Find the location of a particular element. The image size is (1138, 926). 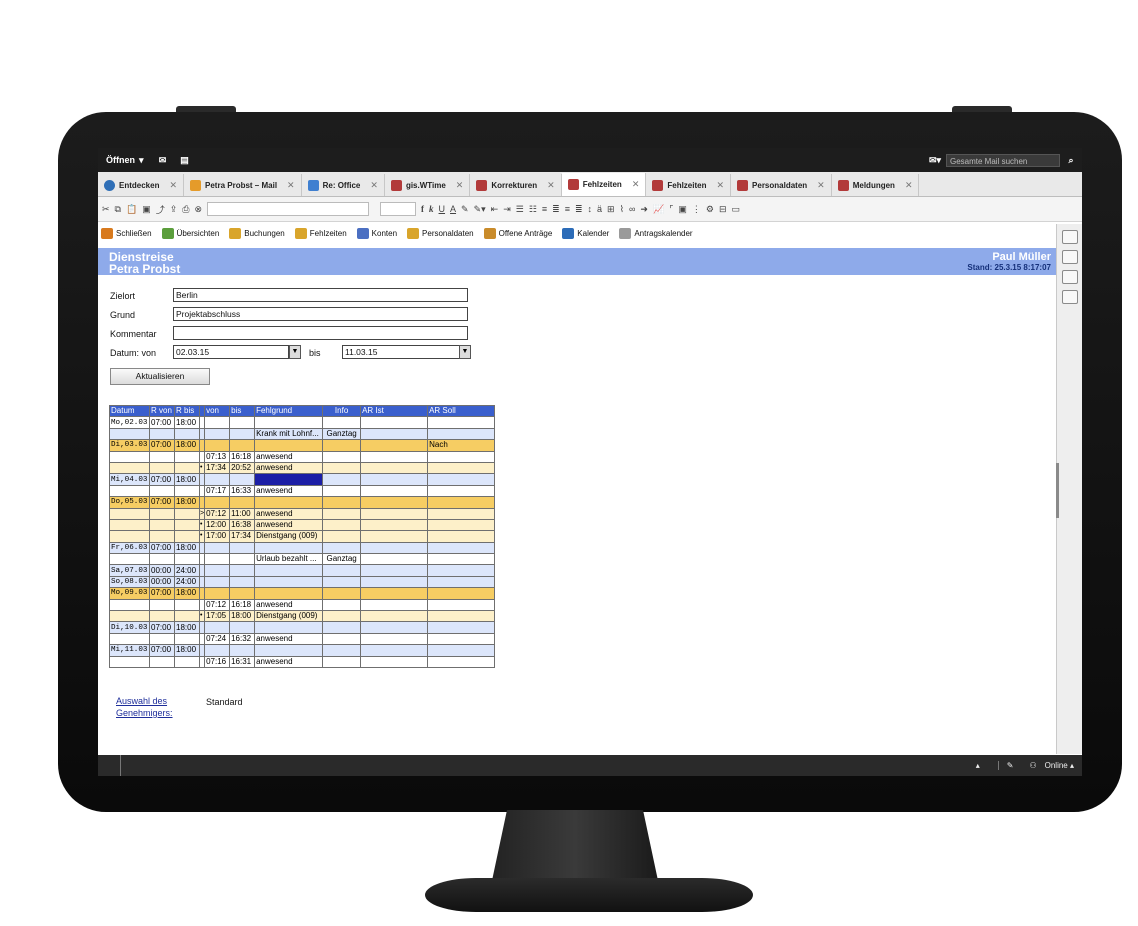

table-row: Mo,09.03 07:00 18:00 is located at coordinates (302, 593).